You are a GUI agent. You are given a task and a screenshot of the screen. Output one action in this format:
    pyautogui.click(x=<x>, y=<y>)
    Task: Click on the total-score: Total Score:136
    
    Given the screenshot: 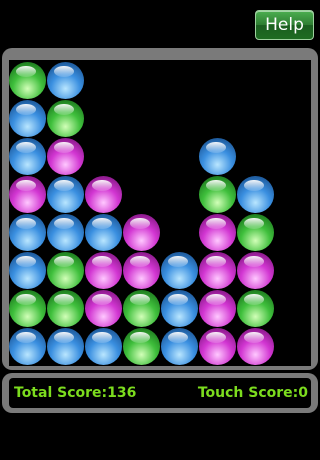 What is the action you would take?
    pyautogui.click(x=75, y=393)
    